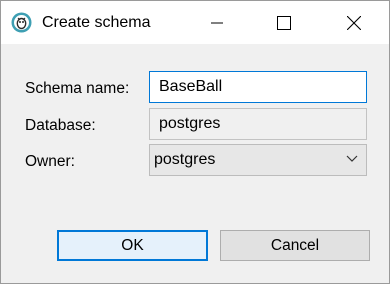 The width and height of the screenshot is (390, 284). What do you see at coordinates (258, 160) in the screenshot?
I see `owner-select: postgres` at bounding box center [258, 160].